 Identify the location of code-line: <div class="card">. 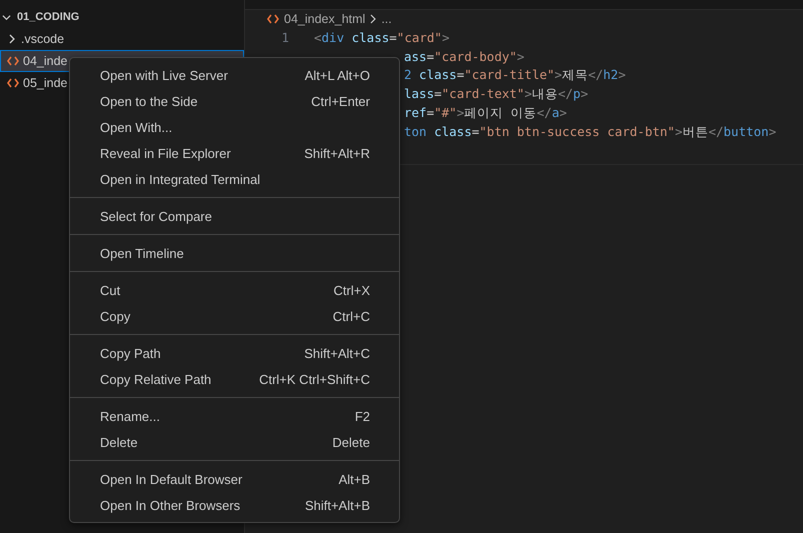
(382, 37).